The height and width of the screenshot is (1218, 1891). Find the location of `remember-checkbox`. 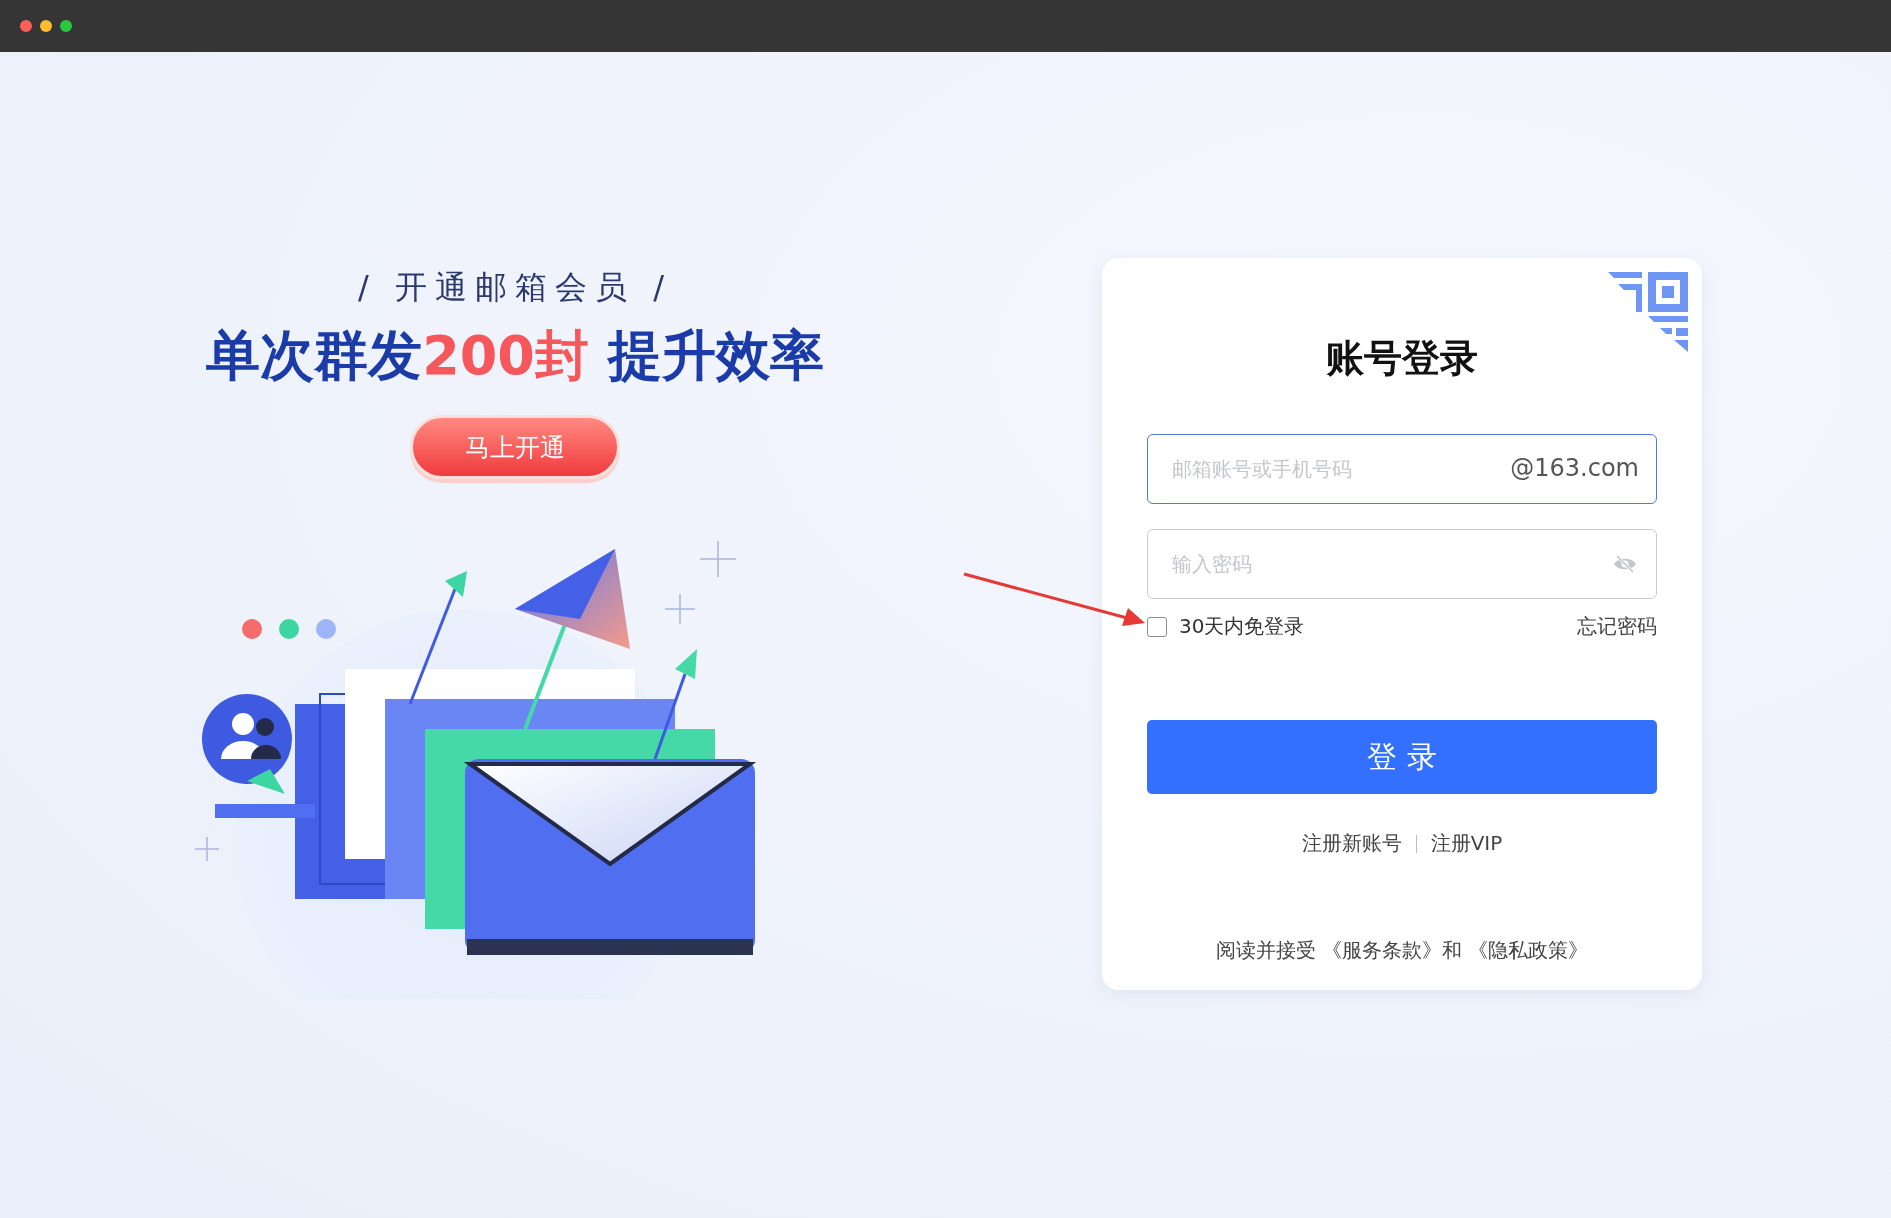

remember-checkbox is located at coordinates (1157, 626).